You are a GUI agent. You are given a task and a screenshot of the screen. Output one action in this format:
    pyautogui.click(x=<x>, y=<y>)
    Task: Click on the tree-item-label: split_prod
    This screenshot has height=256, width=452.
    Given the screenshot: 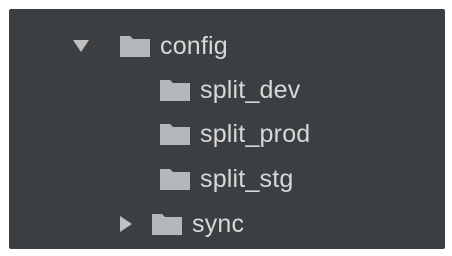 What is the action you would take?
    pyautogui.click(x=255, y=134)
    